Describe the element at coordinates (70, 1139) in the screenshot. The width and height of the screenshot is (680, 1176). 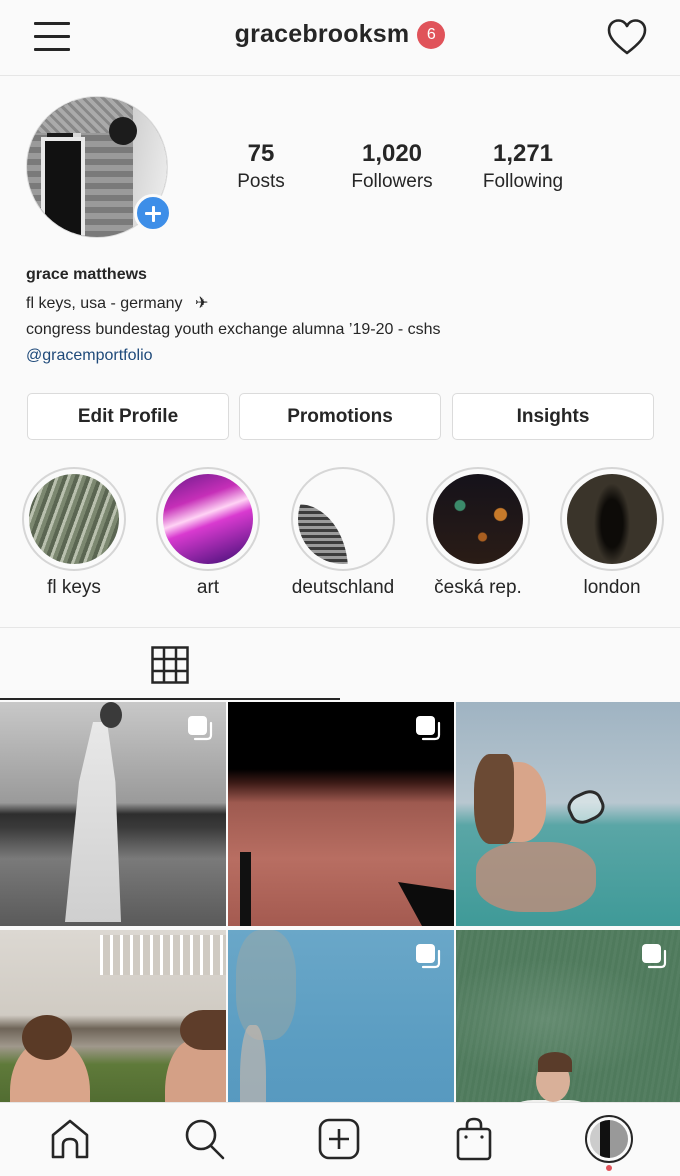
I see `home-icon` at that location.